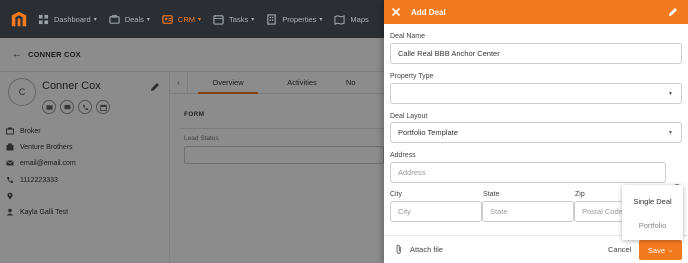 This screenshot has width=688, height=263. I want to click on save-button: Save ⌄, so click(660, 250).